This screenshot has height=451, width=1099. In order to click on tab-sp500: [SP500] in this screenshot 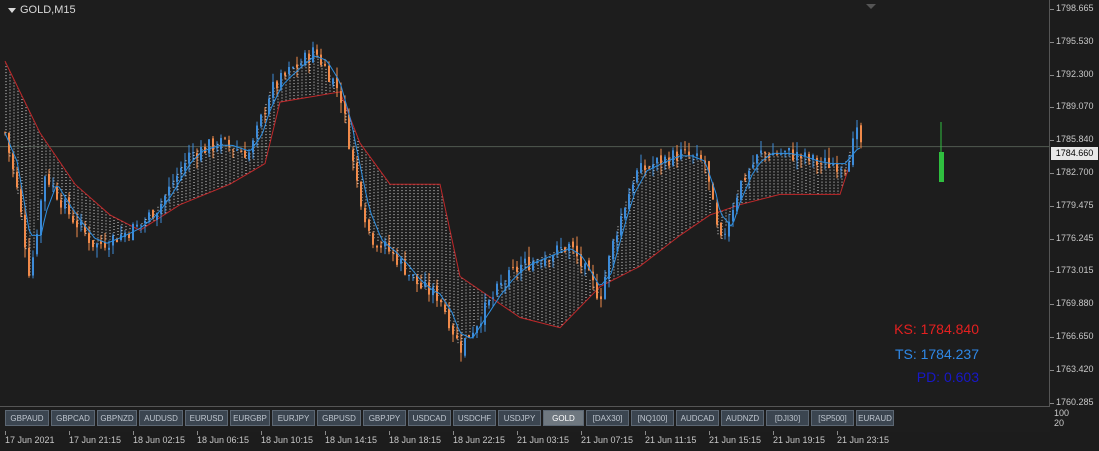, I will do `click(832, 418)`.